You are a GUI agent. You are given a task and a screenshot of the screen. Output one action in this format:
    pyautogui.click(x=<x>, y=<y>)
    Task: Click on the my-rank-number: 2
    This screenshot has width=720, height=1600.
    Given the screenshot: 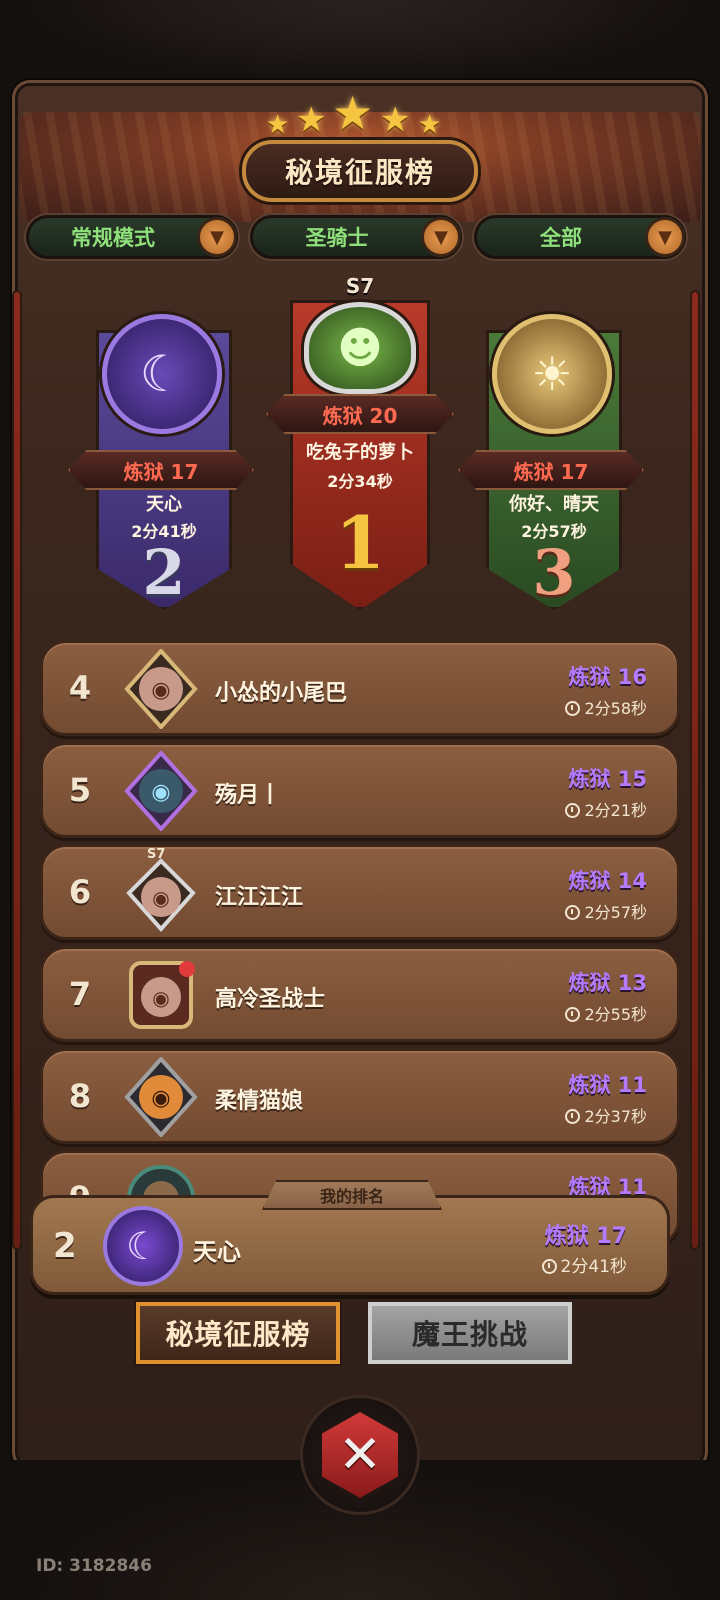 What is the action you would take?
    pyautogui.click(x=65, y=1246)
    